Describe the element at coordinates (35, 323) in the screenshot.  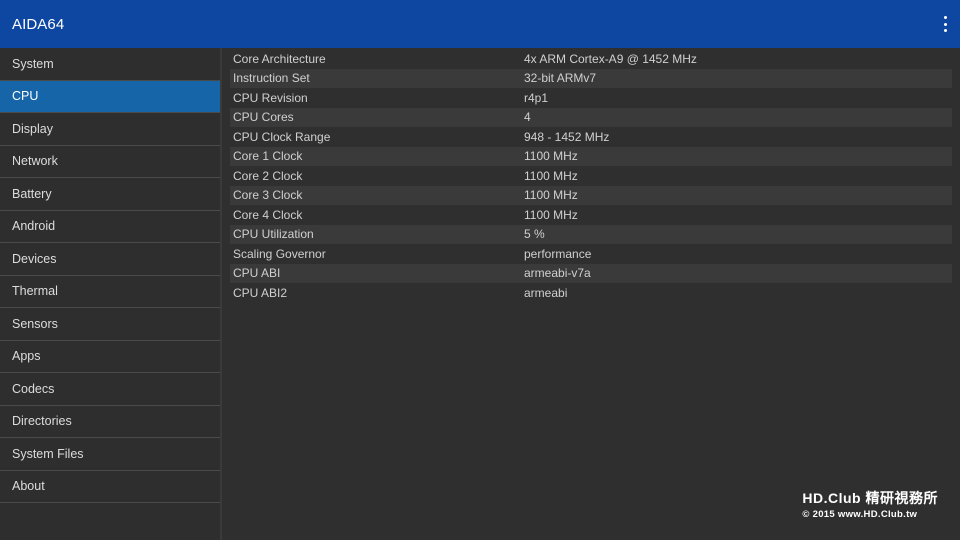
I see `sidebar-item-label: Sensors` at that location.